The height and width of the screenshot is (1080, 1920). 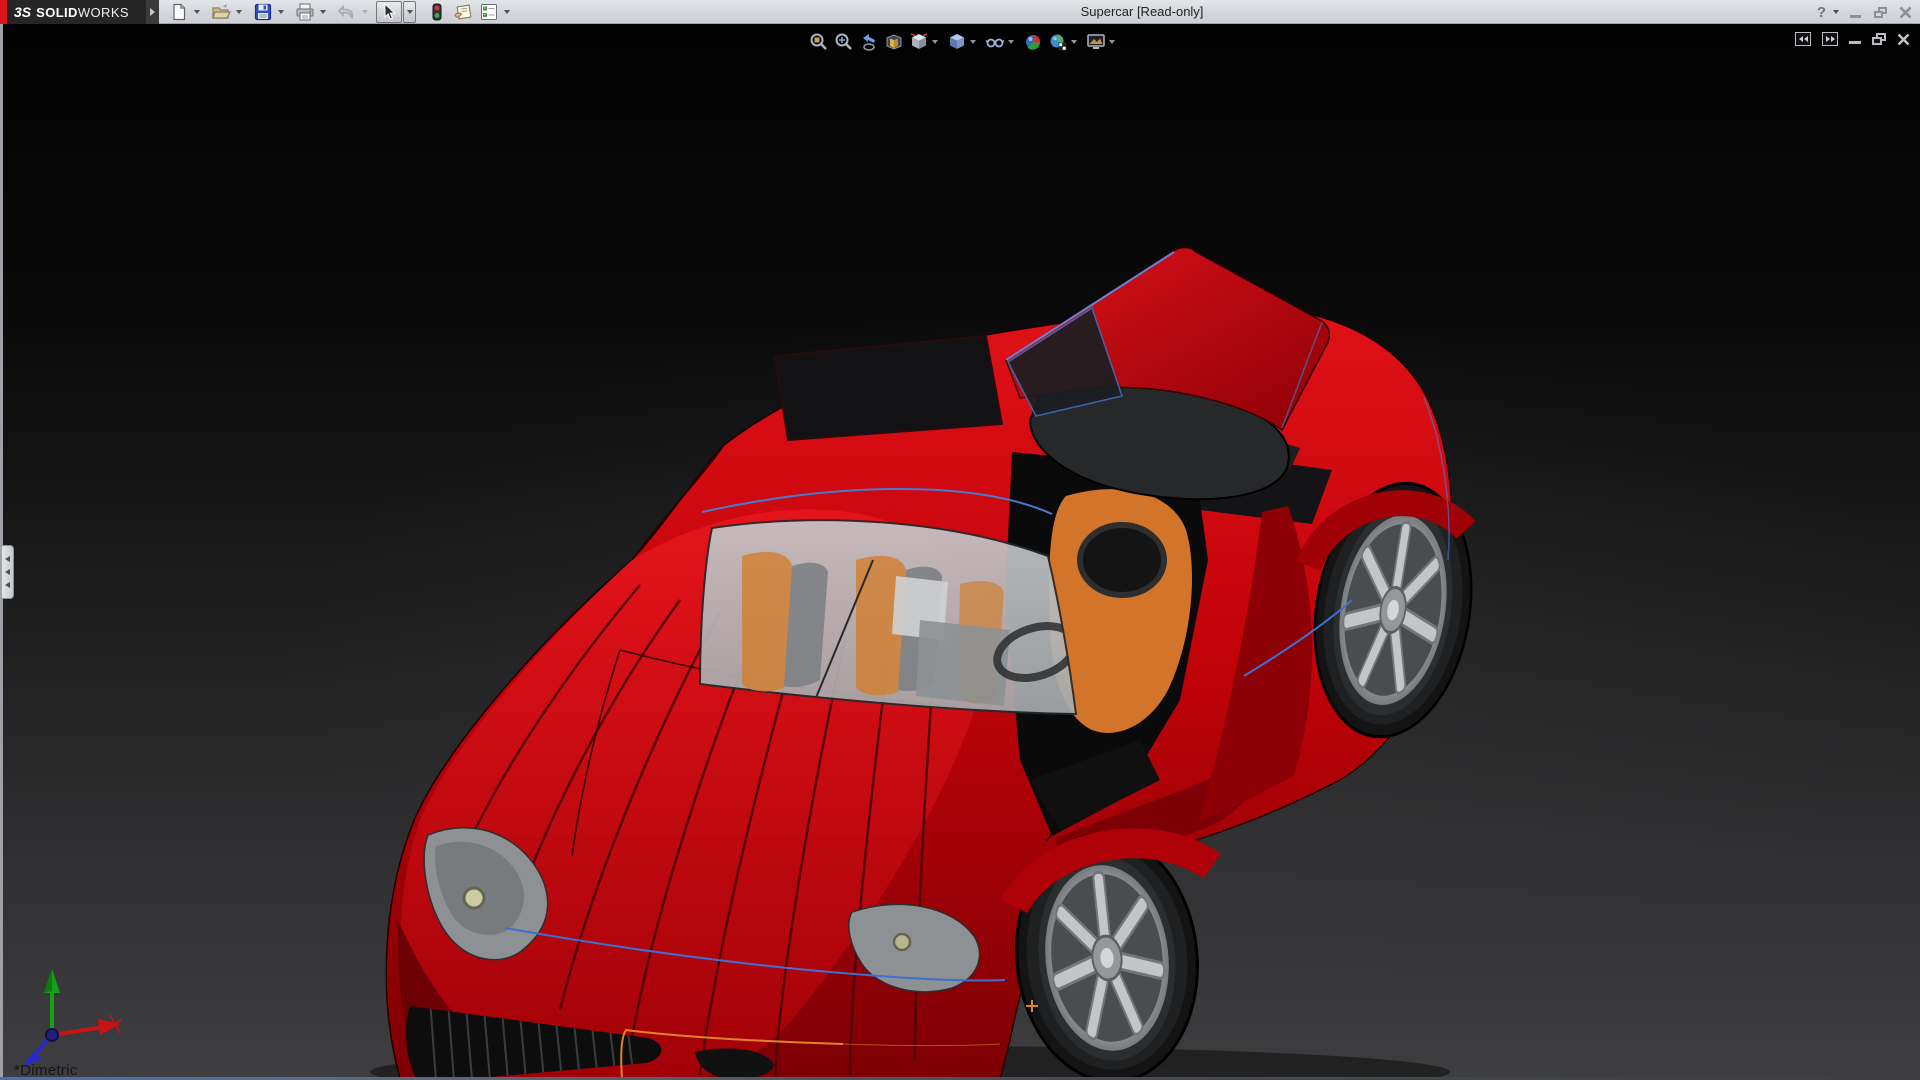 I want to click on hide-show-items-dropdown, so click(x=1011, y=42).